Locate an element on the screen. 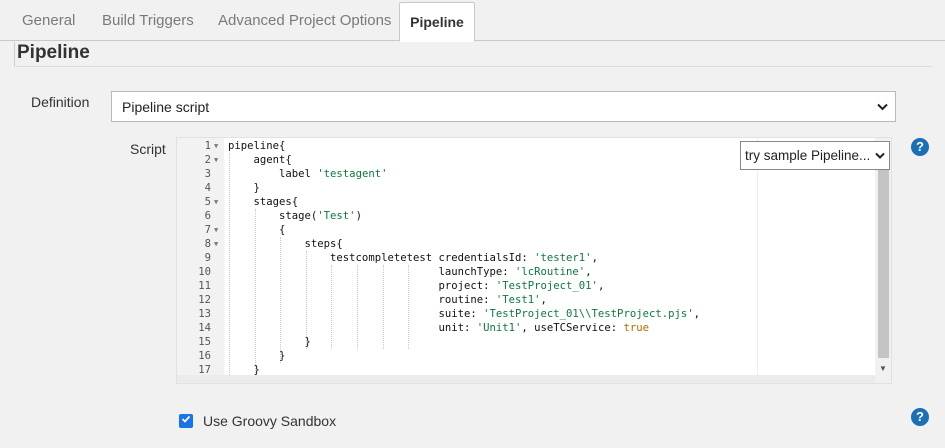 The height and width of the screenshot is (448, 945). scroll-down-arrow-icon: ▼ is located at coordinates (883, 368).